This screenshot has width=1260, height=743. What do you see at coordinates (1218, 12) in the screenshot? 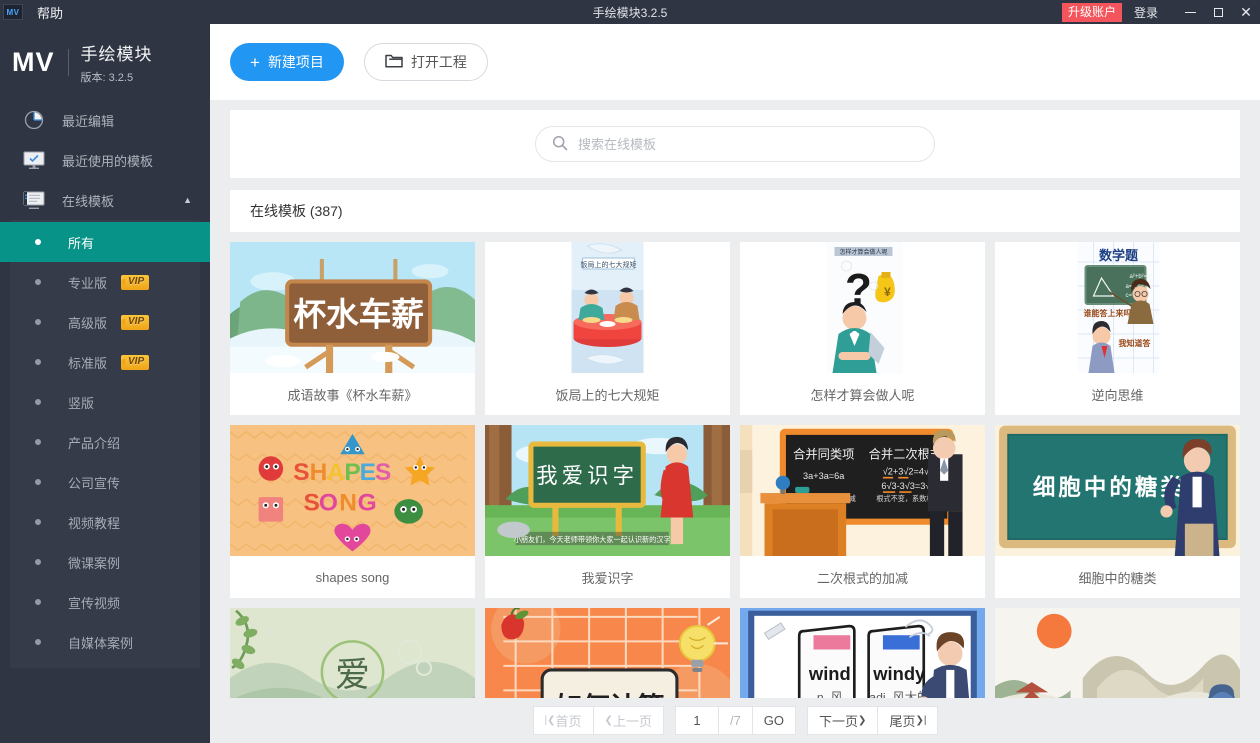
I see `maximize-button` at bounding box center [1218, 12].